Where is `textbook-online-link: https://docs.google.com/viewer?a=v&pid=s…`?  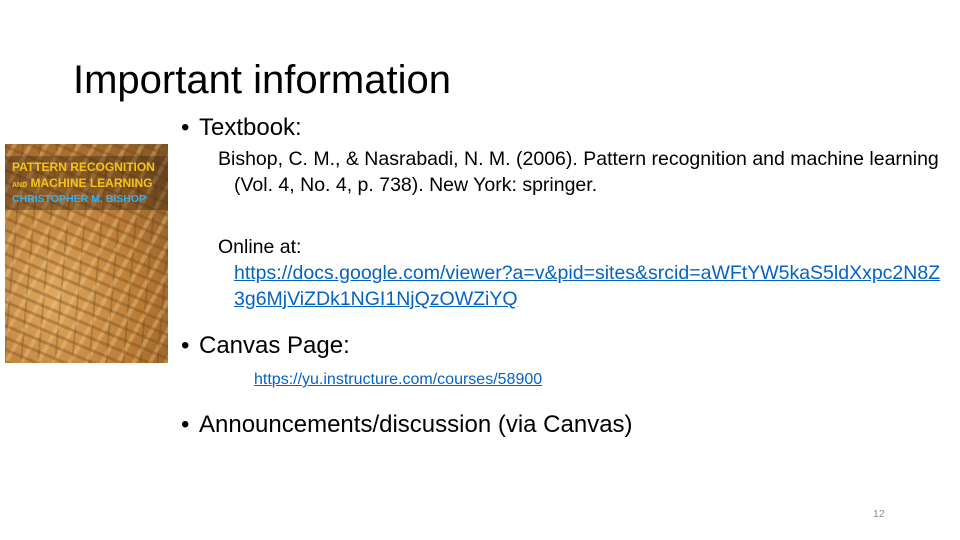 textbook-online-link: https://docs.google.com/viewer?a=v&pid=s… is located at coordinates (591, 286).